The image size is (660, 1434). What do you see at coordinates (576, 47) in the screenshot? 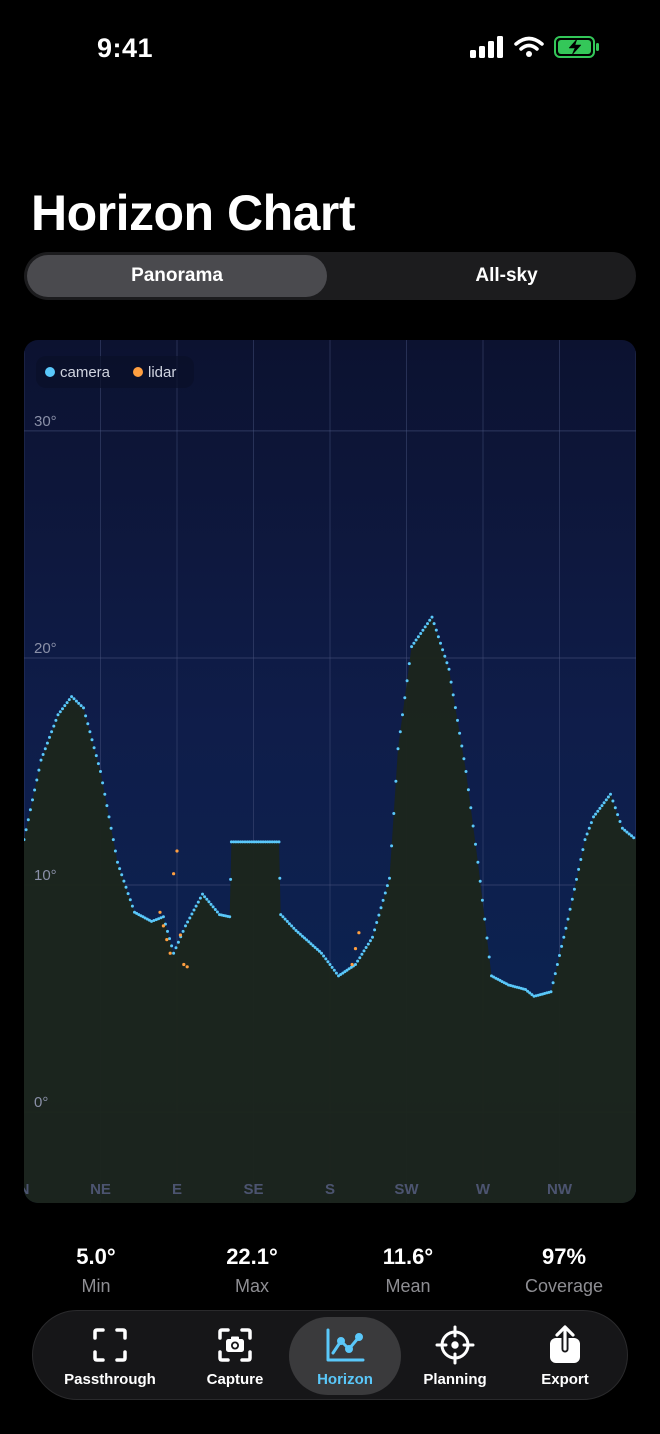
I see `battery-charging-icon` at bounding box center [576, 47].